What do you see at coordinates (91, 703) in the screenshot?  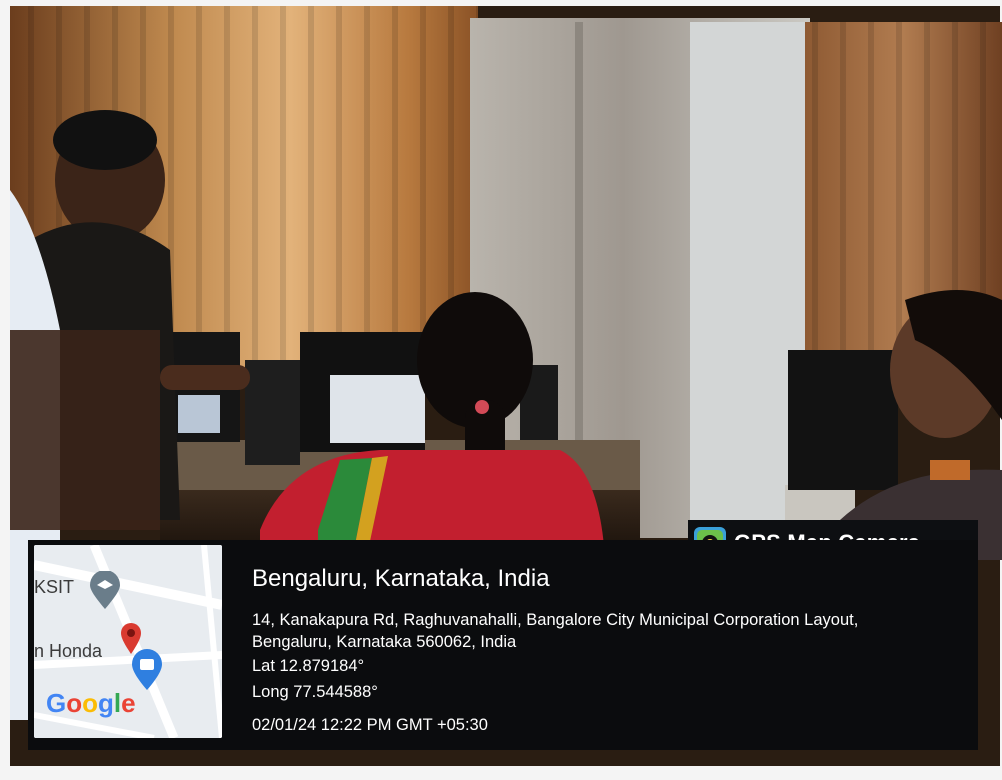 I see `google-logo: Google` at bounding box center [91, 703].